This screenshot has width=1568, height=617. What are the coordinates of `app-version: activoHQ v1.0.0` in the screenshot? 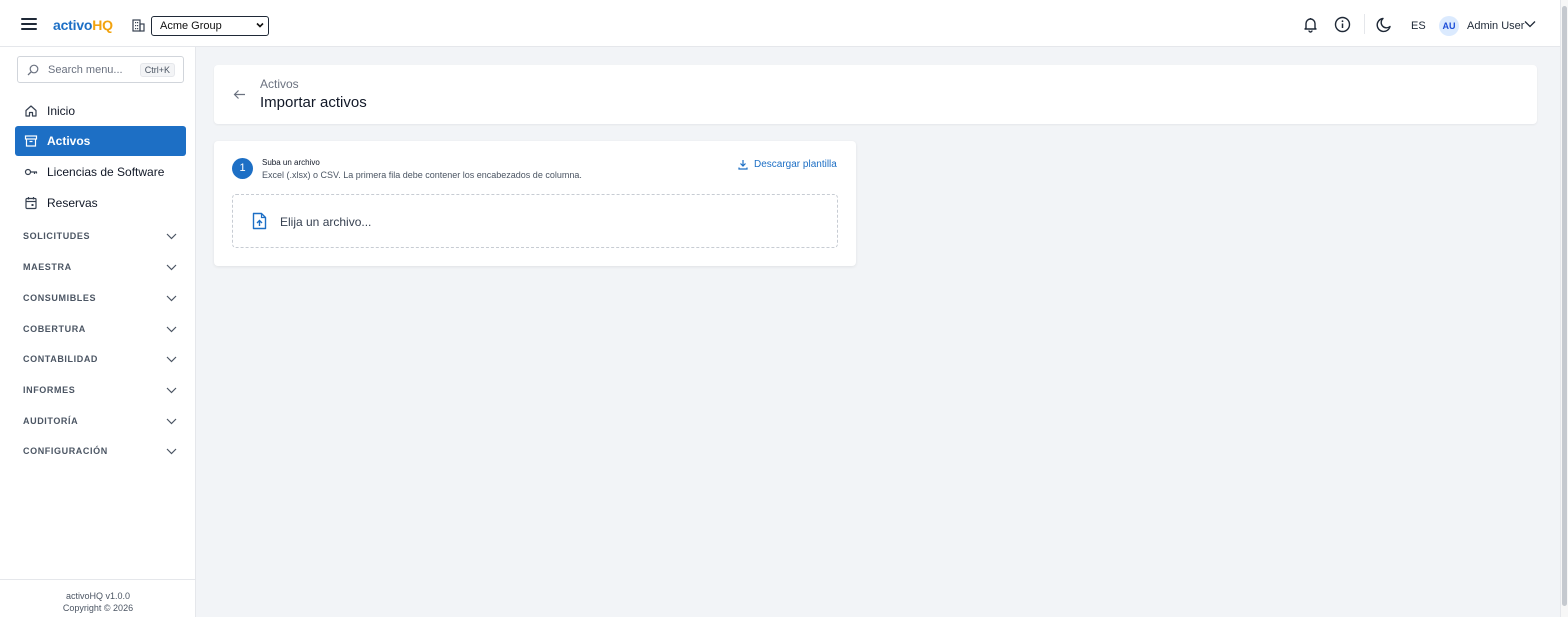 It's located at (98, 596).